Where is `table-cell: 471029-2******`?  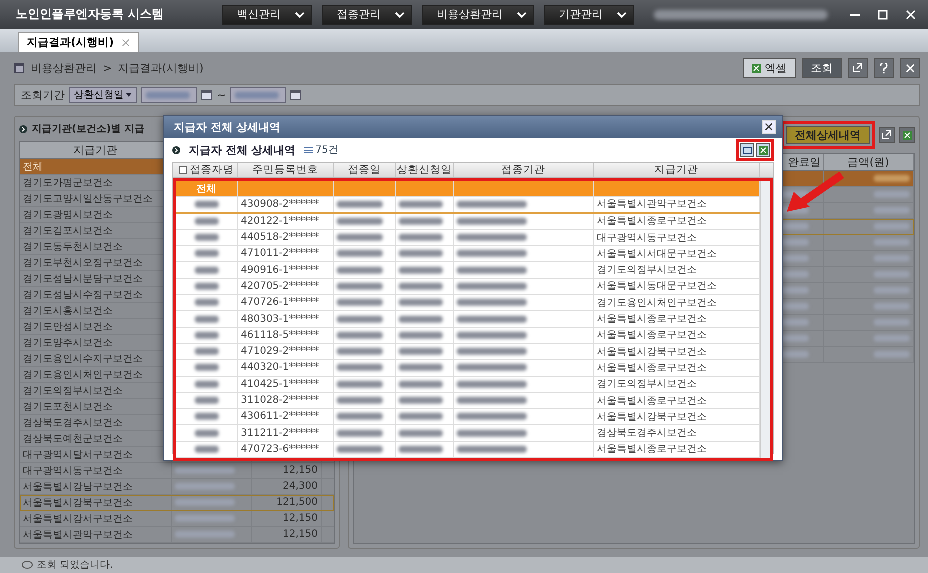
table-cell: 471029-2****** is located at coordinates (286, 352).